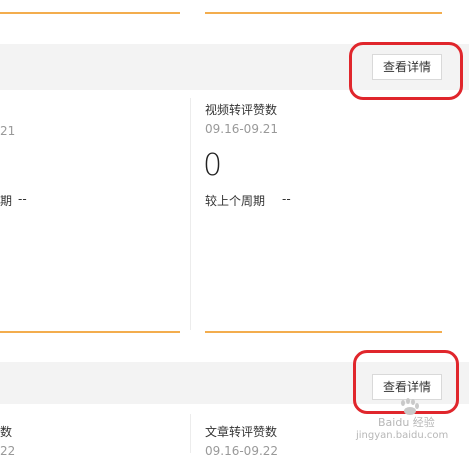 This screenshot has height=458, width=469. What do you see at coordinates (8, 131) in the screenshot?
I see `date-range: 21` at bounding box center [8, 131].